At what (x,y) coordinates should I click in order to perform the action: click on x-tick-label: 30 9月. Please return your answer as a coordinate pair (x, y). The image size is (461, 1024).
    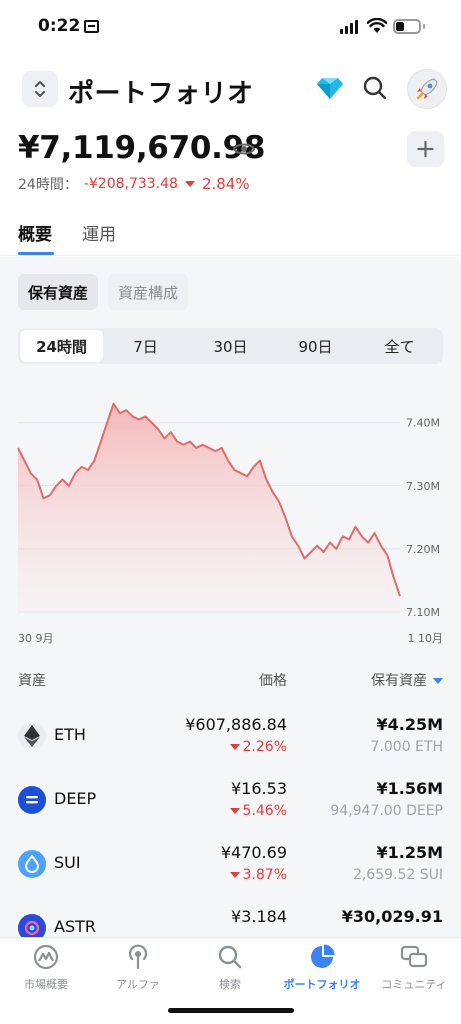
    Looking at the image, I should click on (36, 638).